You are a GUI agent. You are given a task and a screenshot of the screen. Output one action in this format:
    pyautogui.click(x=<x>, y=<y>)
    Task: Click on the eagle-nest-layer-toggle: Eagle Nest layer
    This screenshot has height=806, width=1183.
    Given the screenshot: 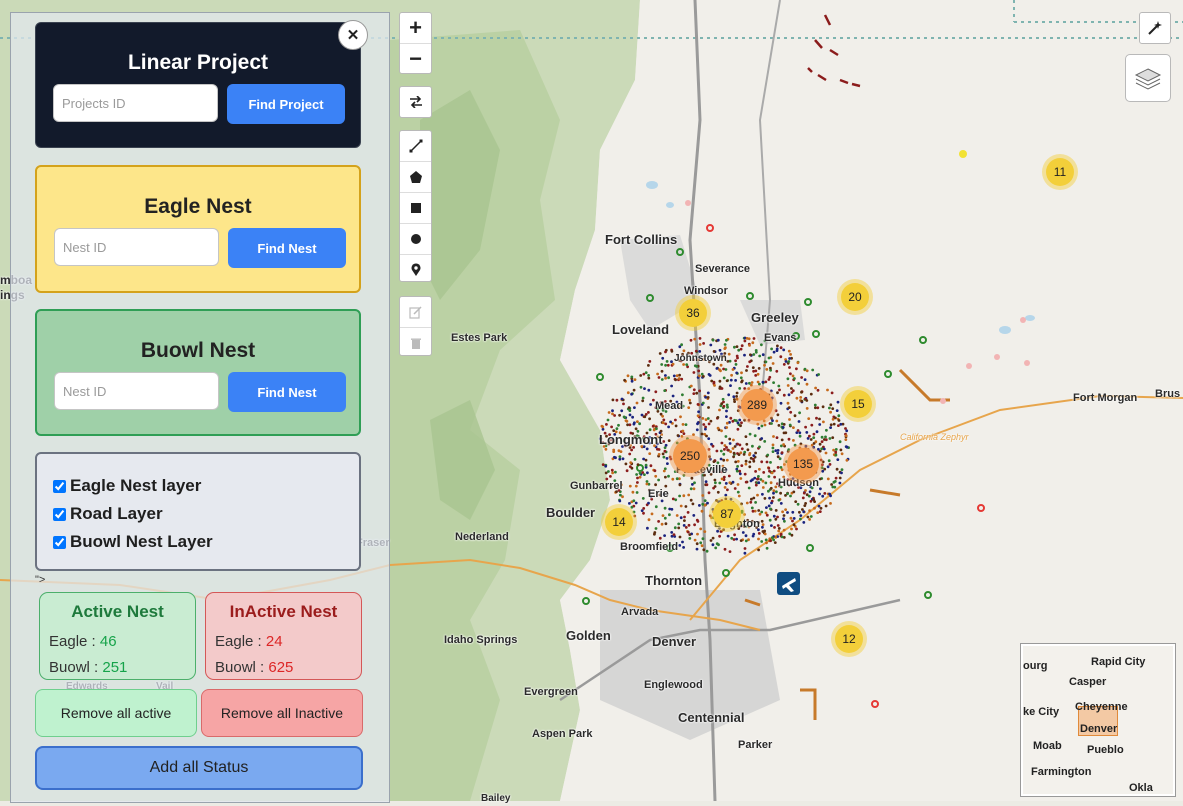 What is the action you would take?
    pyautogui.click(x=206, y=486)
    